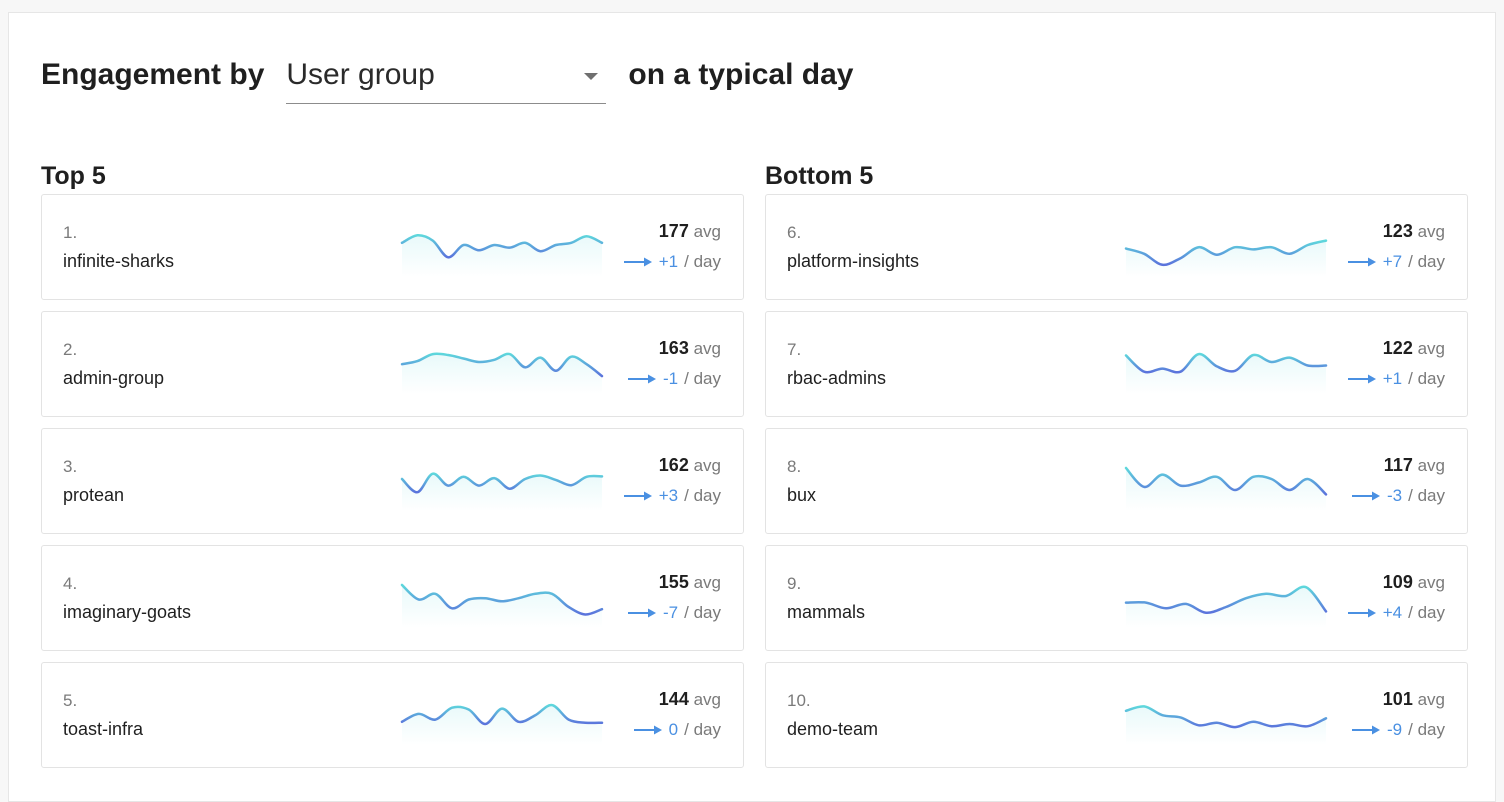 This screenshot has width=1504, height=802. Describe the element at coordinates (1414, 582) in the screenshot. I see `avg-metric: 109 avg` at that location.